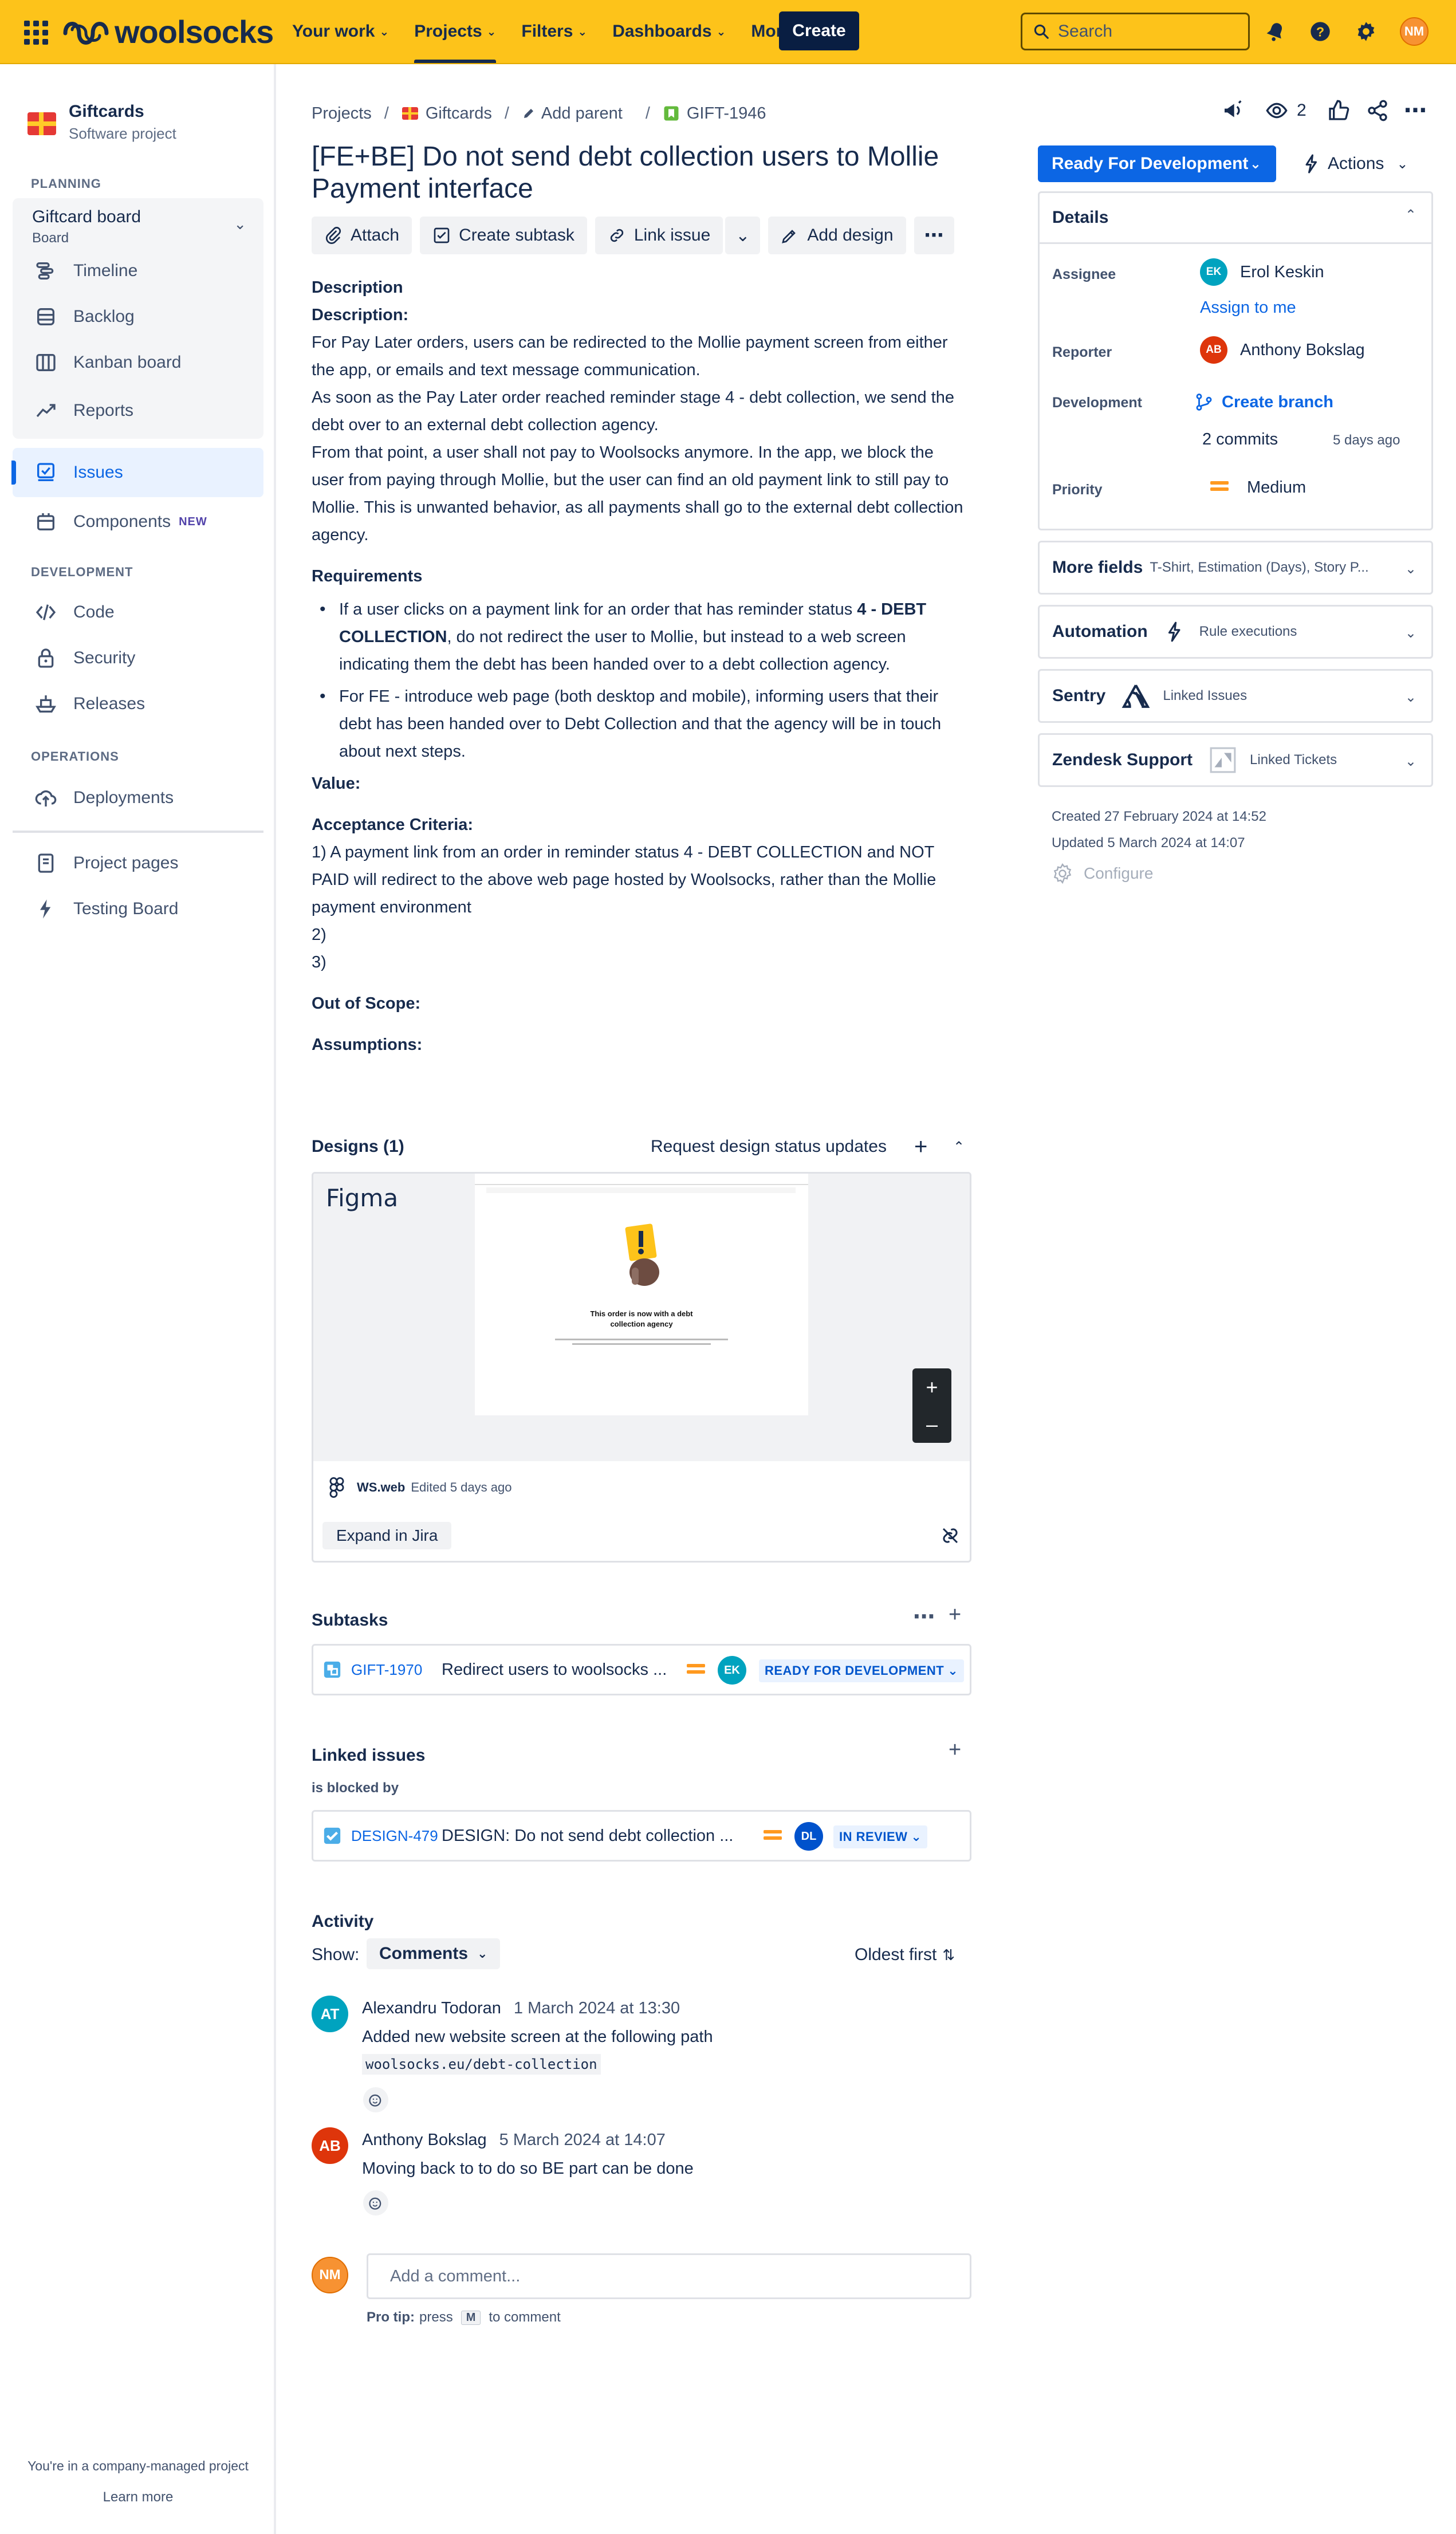 This screenshot has width=1456, height=2534. Describe the element at coordinates (955, 1615) in the screenshot. I see `add-subtask-plus-icon: +` at that location.